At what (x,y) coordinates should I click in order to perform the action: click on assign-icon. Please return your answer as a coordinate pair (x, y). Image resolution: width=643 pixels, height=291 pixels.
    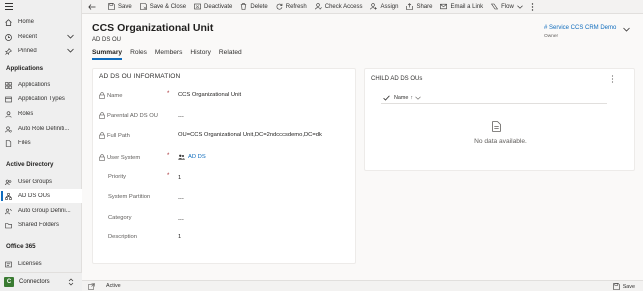
    Looking at the image, I should click on (374, 6).